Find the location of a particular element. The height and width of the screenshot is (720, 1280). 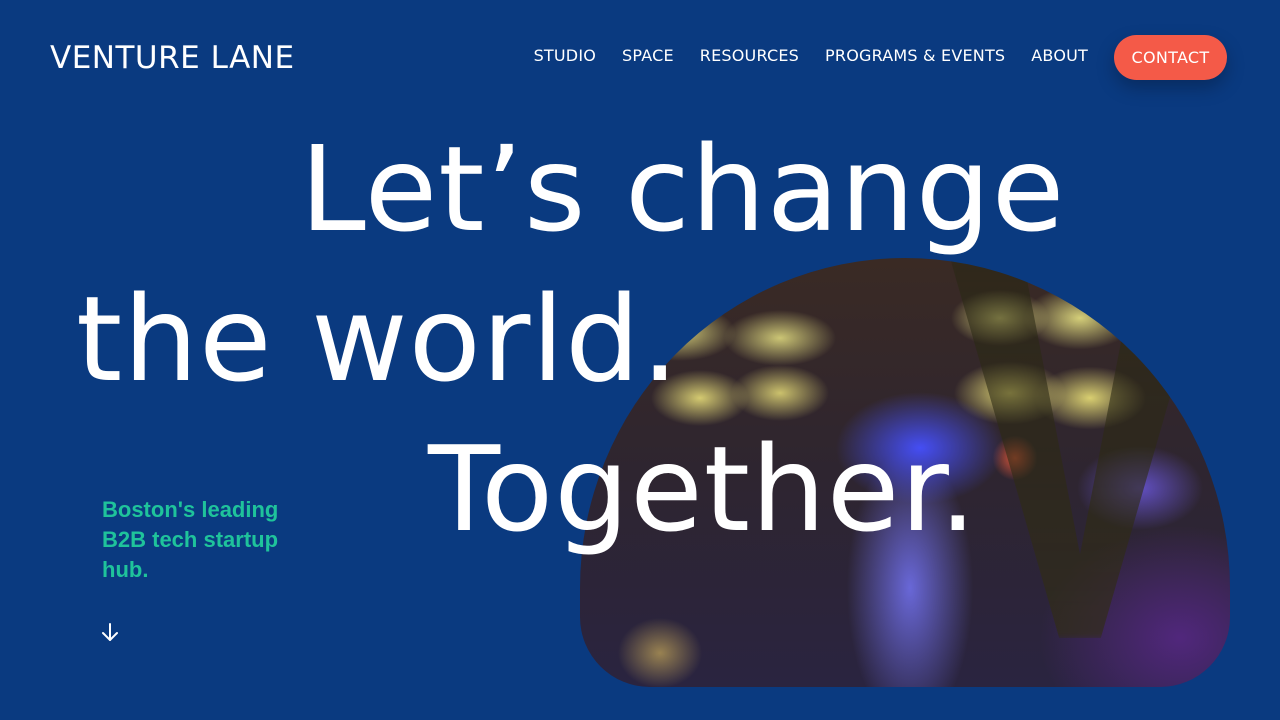

hero-tagline: Boston's leading B2B tech startup hub. is located at coordinates (190, 539).